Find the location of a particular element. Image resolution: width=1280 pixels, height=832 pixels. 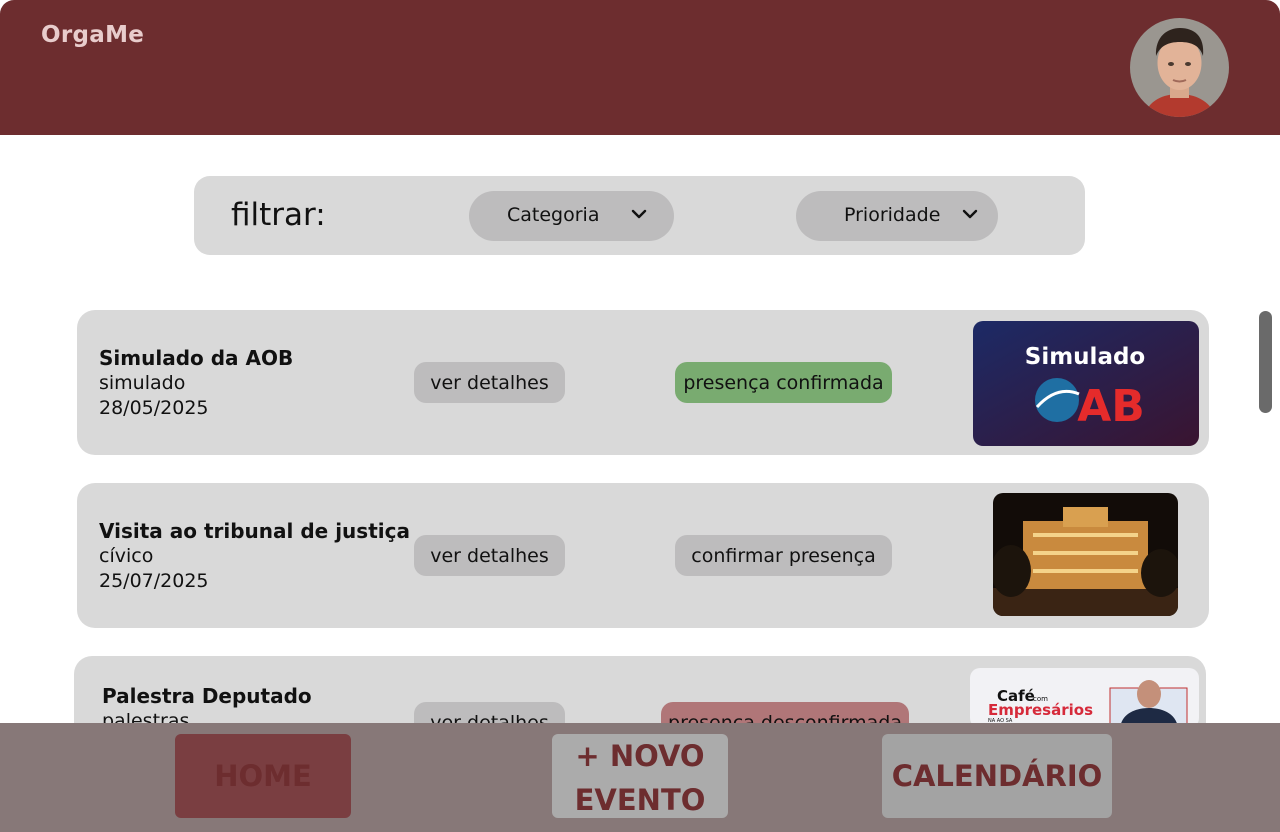

event-title: Visita ao tribunal de justiça is located at coordinates (254, 531).